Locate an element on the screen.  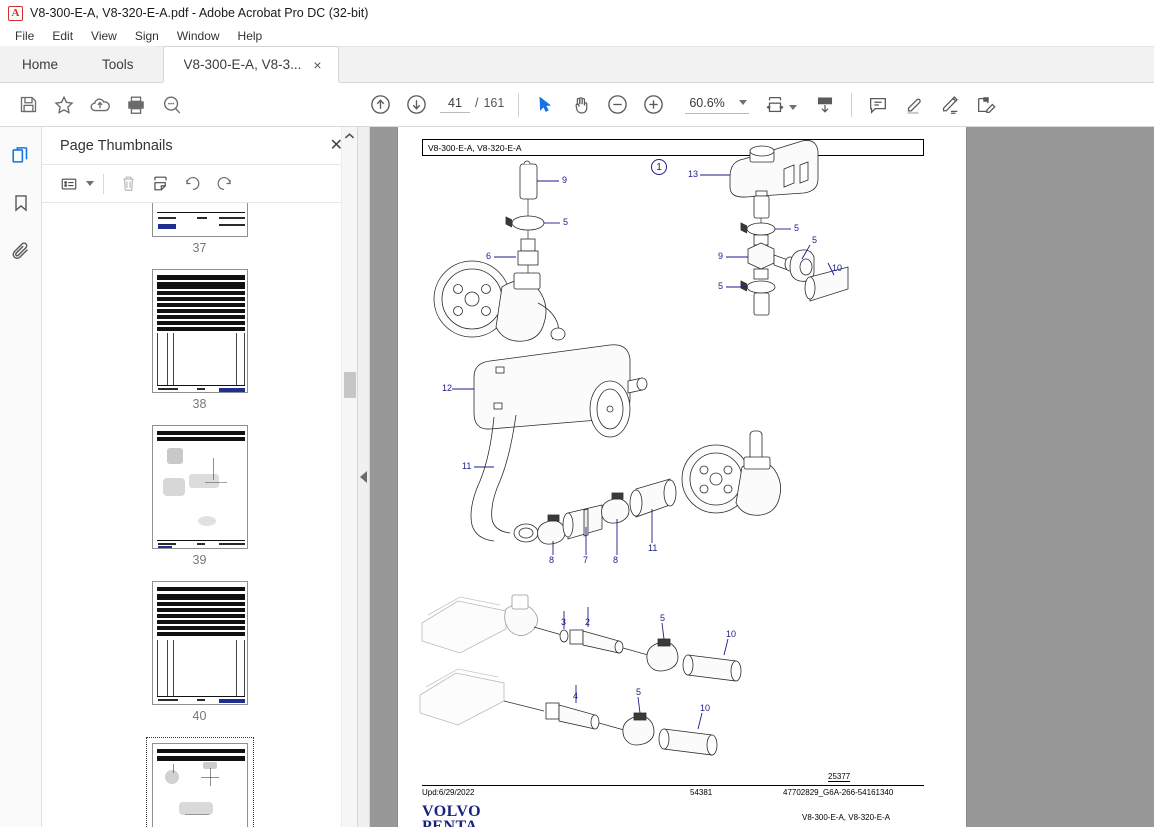
print-icon is located at coordinates (136, 105).